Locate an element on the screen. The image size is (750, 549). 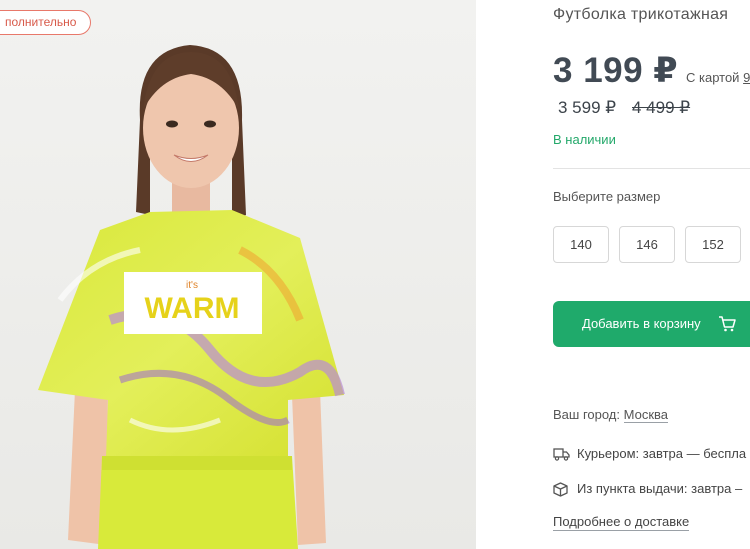
city-prefix: Ваш город: is located at coordinates (586, 414).